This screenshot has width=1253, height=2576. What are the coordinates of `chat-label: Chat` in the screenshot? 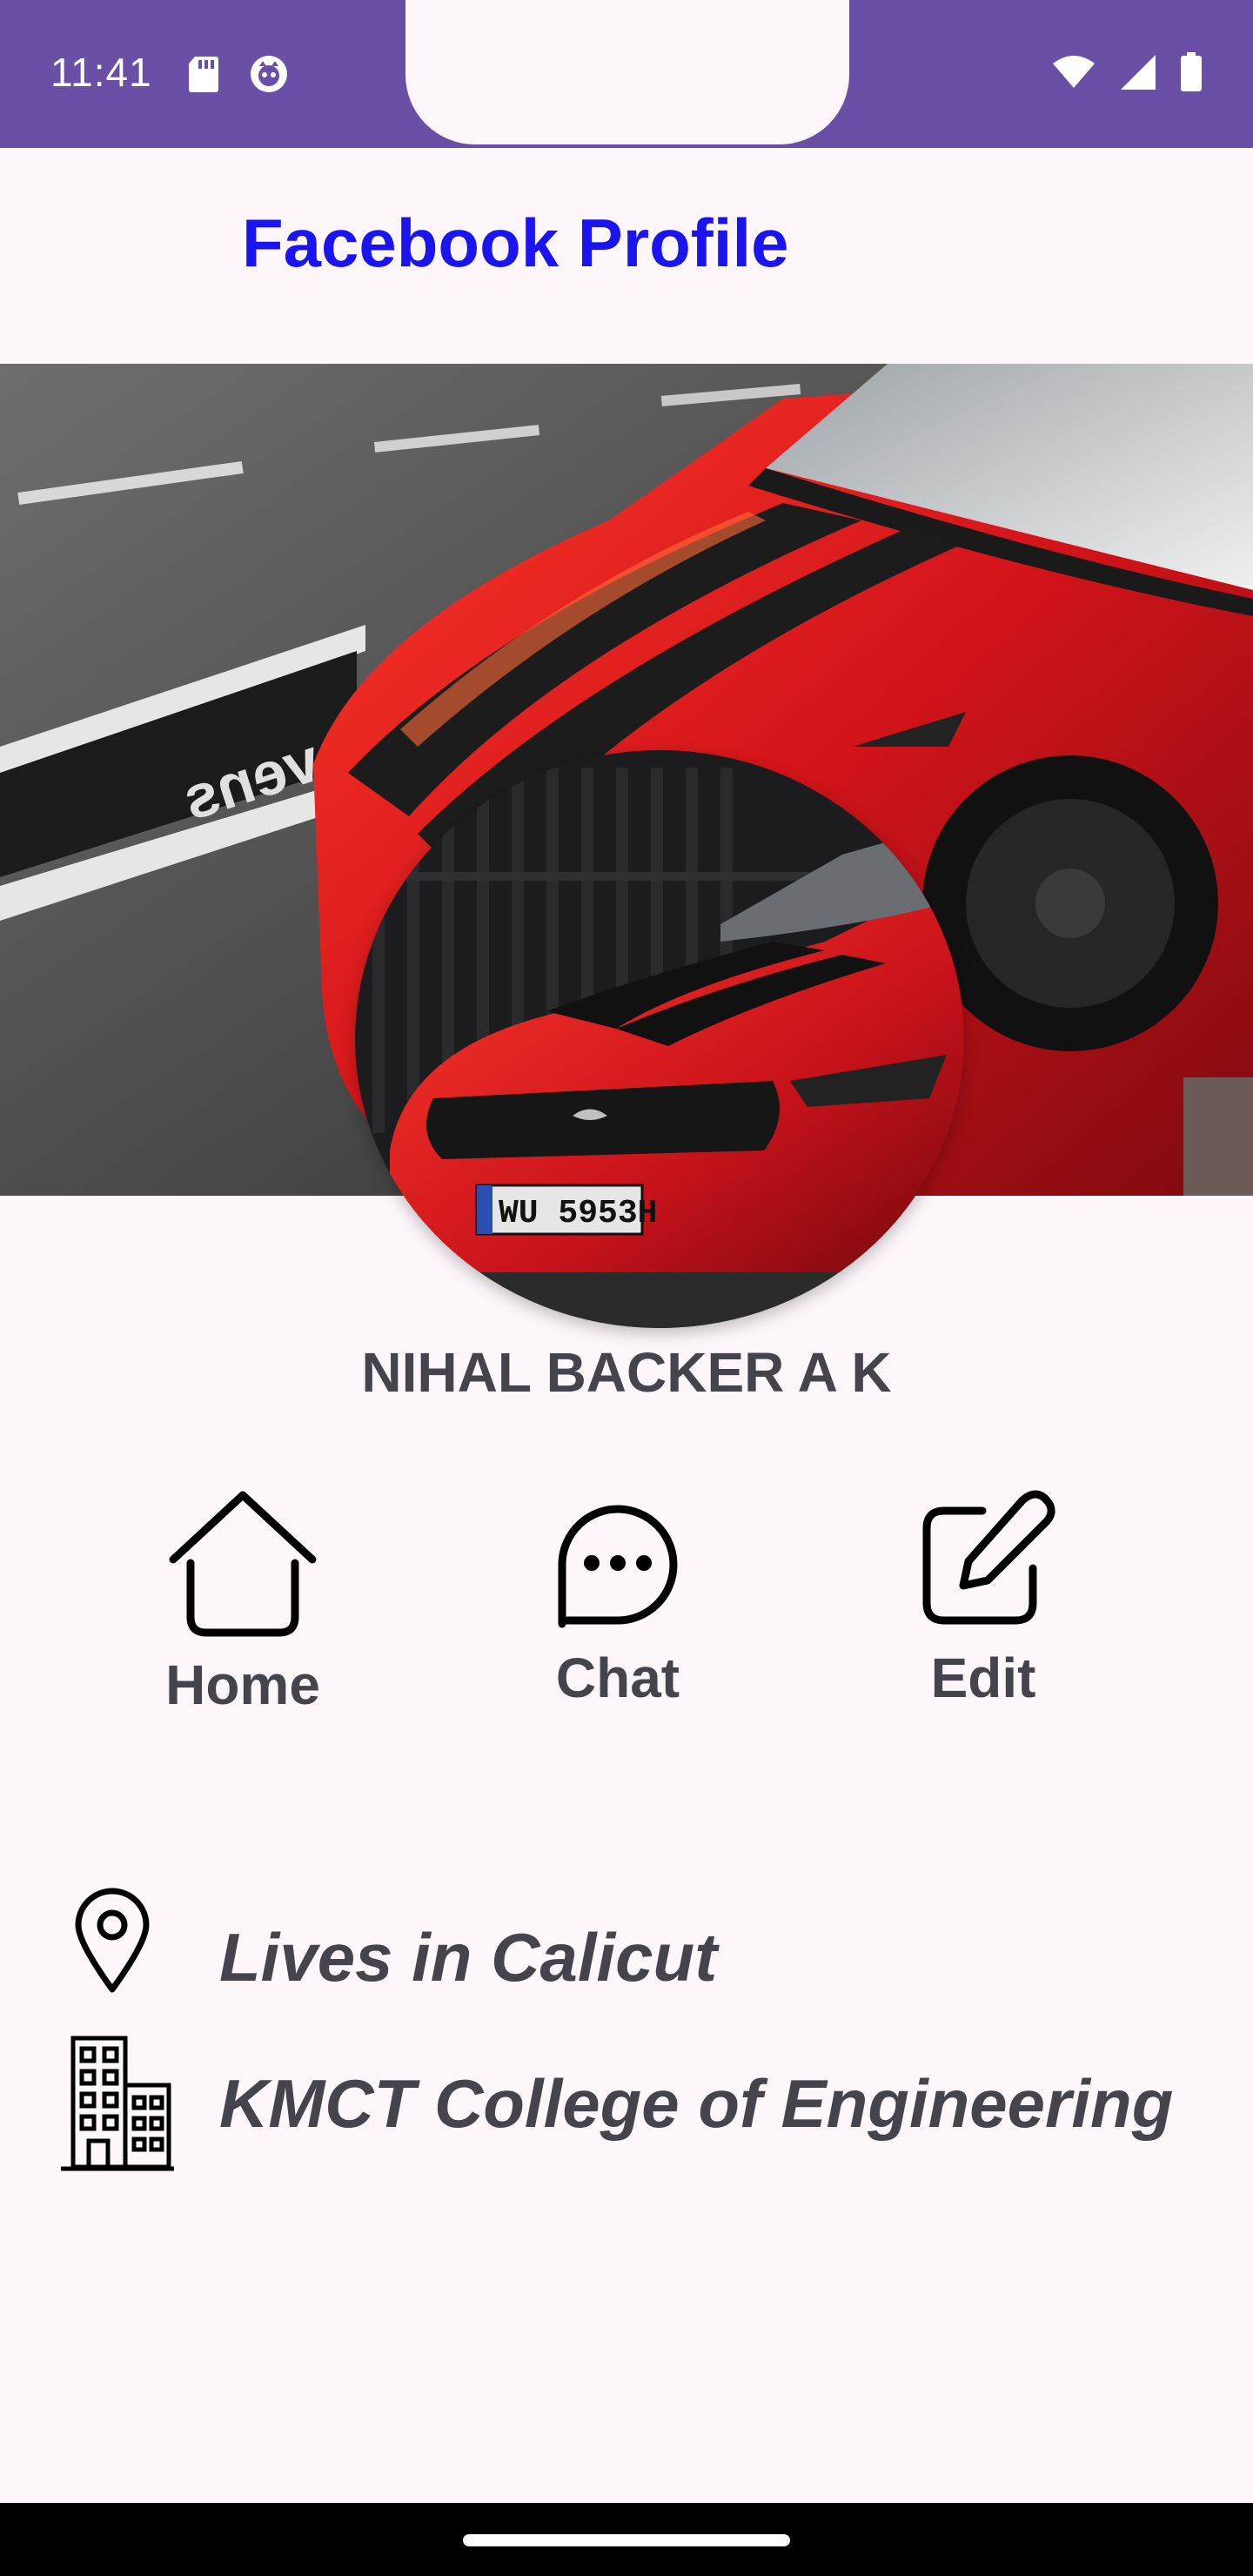 It's located at (617, 1678).